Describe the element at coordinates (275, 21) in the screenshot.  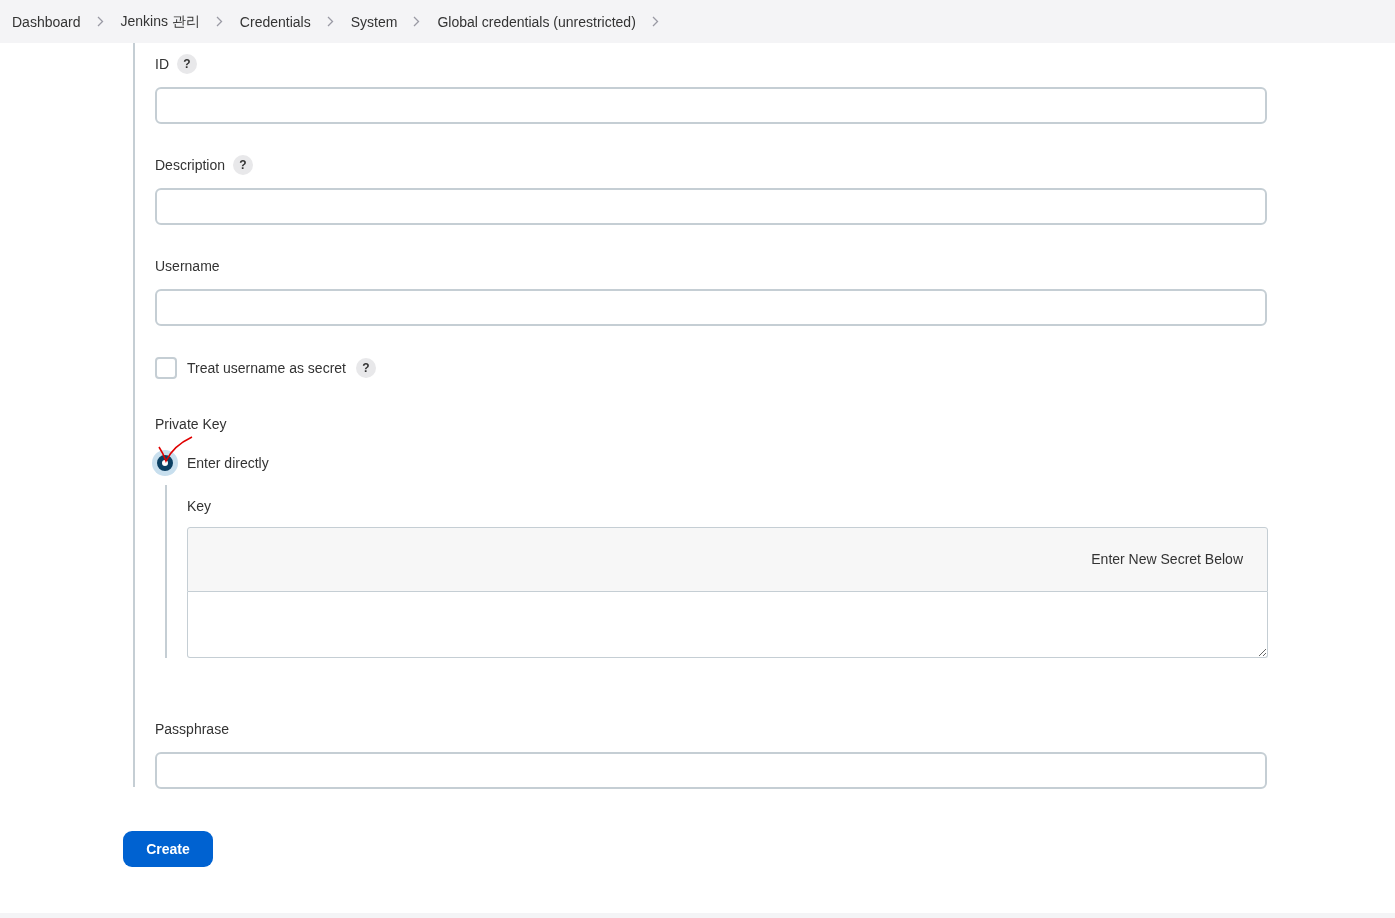
I see `breadcrumb-link: Credentials` at that location.